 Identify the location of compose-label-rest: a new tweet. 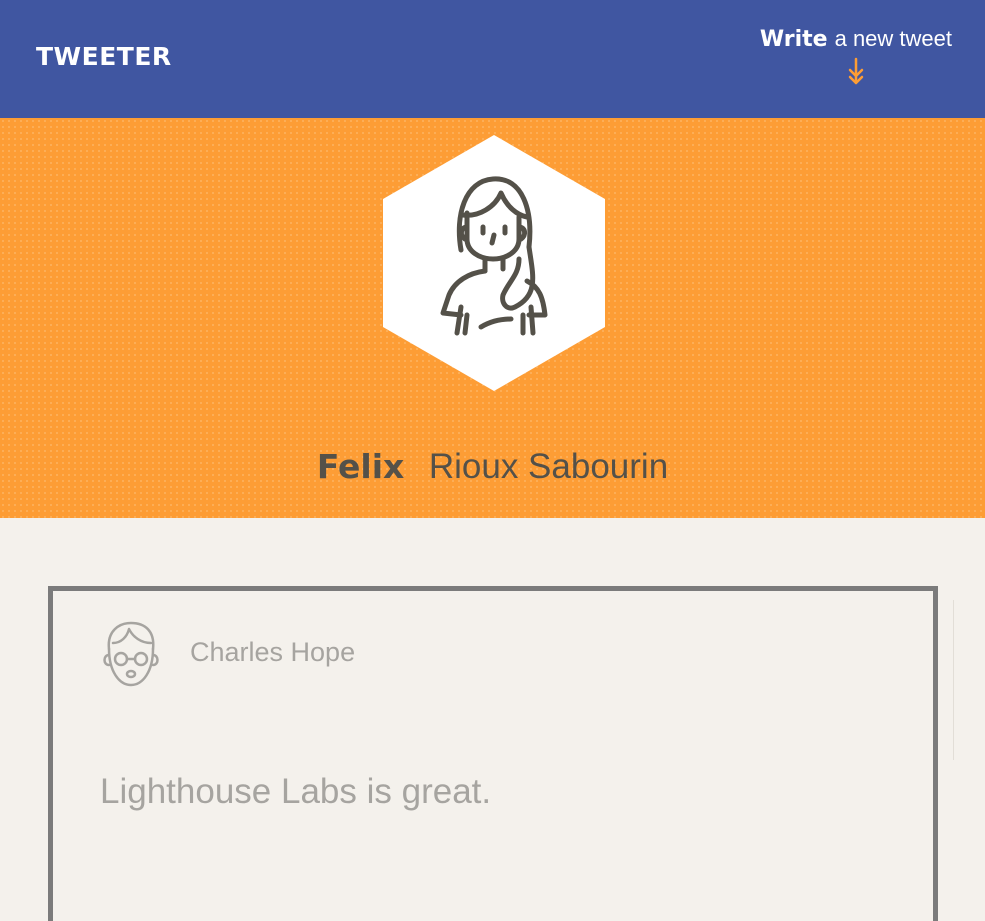
(893, 38).